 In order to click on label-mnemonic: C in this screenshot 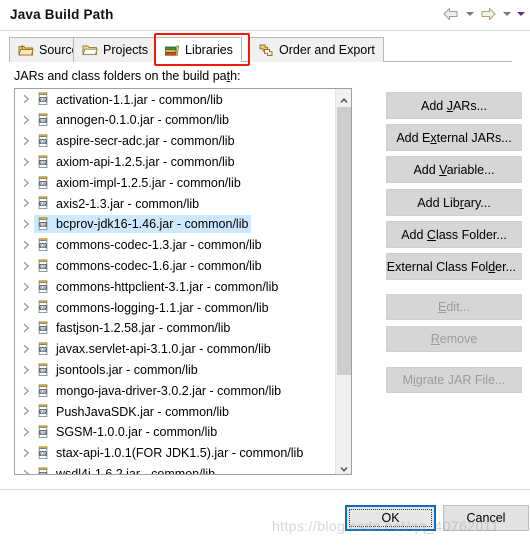, I will do `click(431, 234)`.